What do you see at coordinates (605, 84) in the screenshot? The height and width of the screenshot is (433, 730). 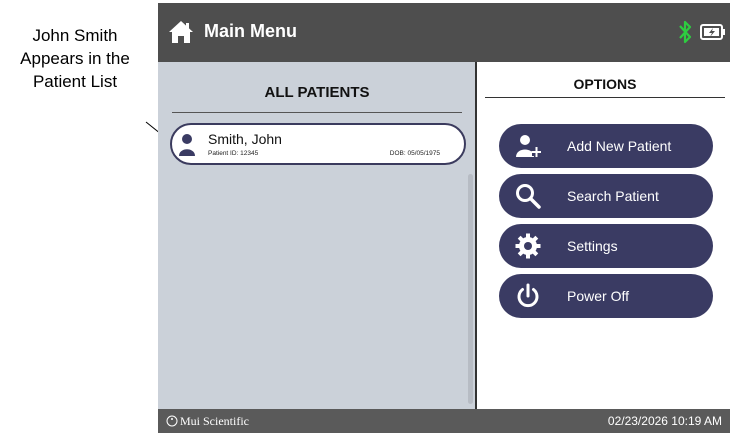 I see `options-title: OPTIONS` at bounding box center [605, 84].